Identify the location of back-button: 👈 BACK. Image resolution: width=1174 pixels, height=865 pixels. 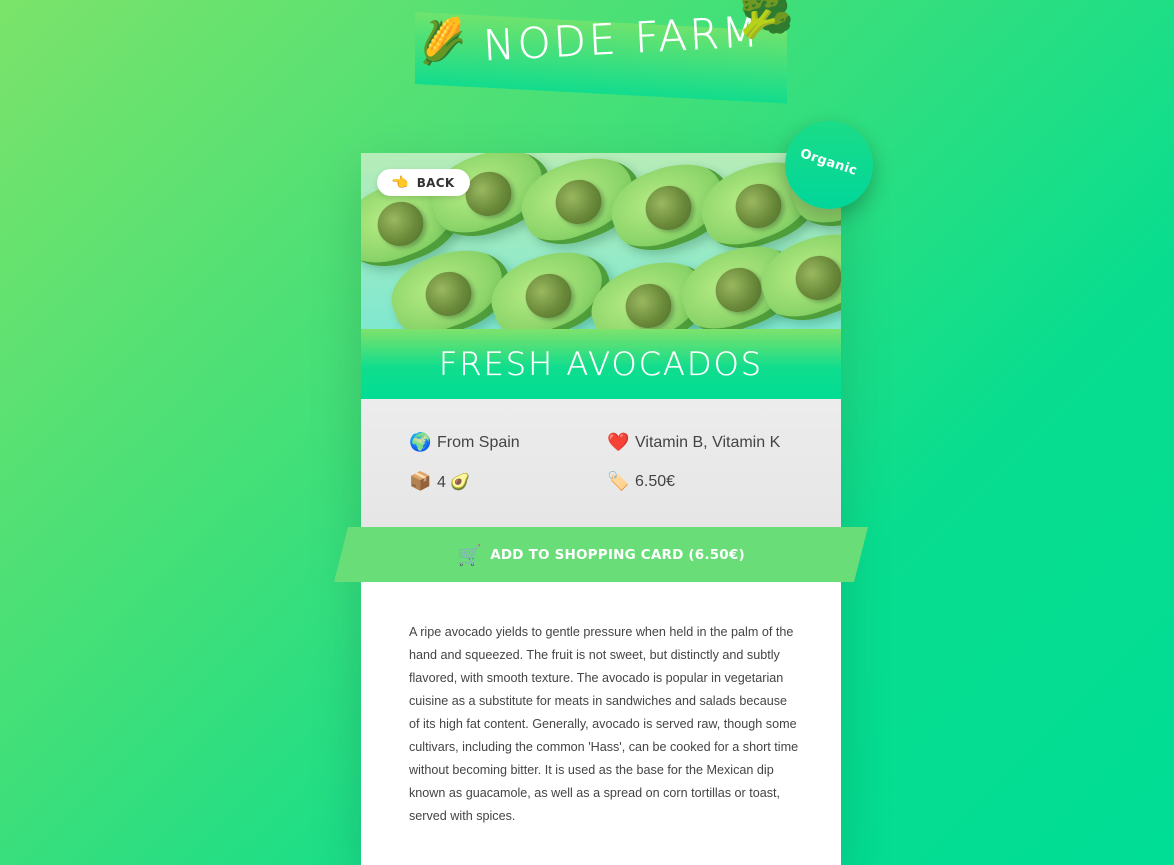
(424, 182).